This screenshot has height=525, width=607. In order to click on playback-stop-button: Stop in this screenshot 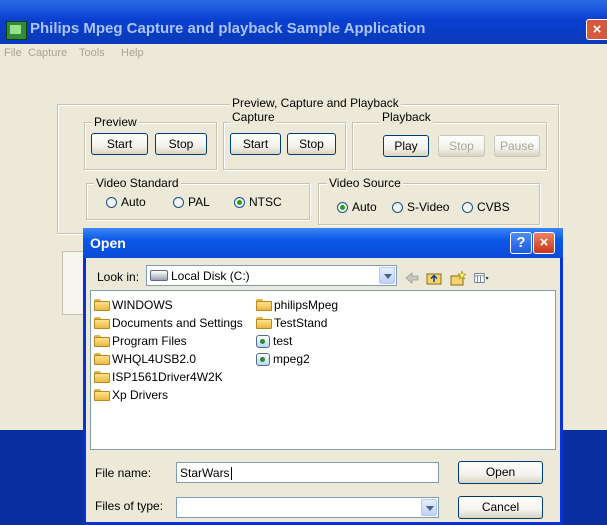, I will do `click(461, 146)`.